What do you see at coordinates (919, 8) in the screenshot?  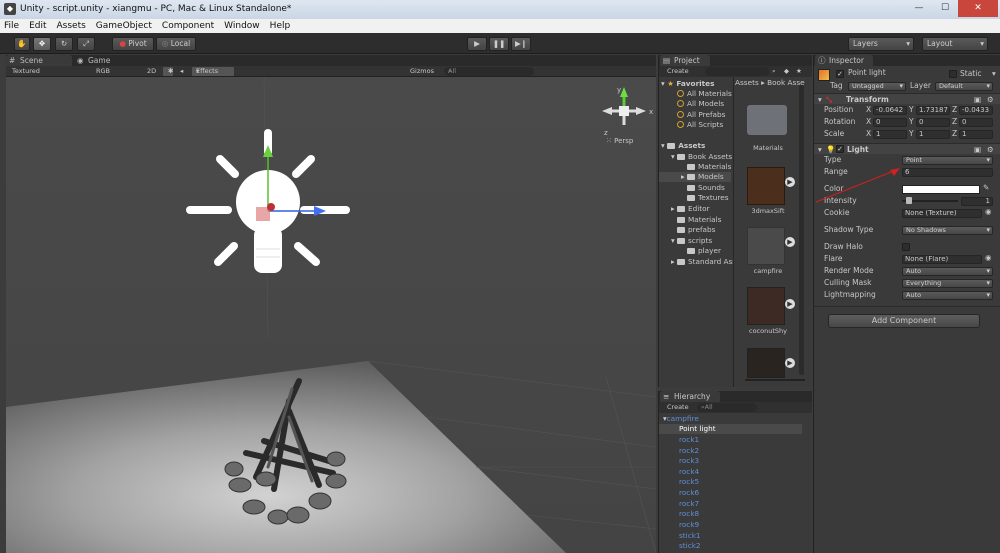 I see `minimize-button: —` at bounding box center [919, 8].